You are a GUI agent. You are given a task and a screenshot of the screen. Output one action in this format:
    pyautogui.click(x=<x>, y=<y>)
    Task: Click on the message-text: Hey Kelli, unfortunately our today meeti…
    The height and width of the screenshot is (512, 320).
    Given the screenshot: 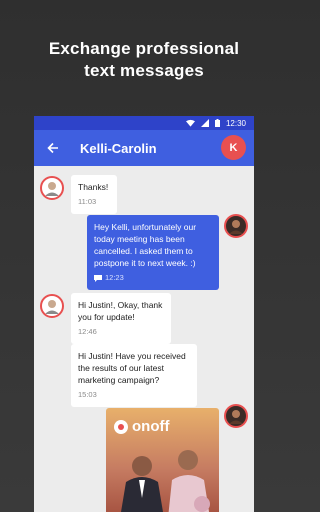 What is the action you would take?
    pyautogui.click(x=145, y=245)
    